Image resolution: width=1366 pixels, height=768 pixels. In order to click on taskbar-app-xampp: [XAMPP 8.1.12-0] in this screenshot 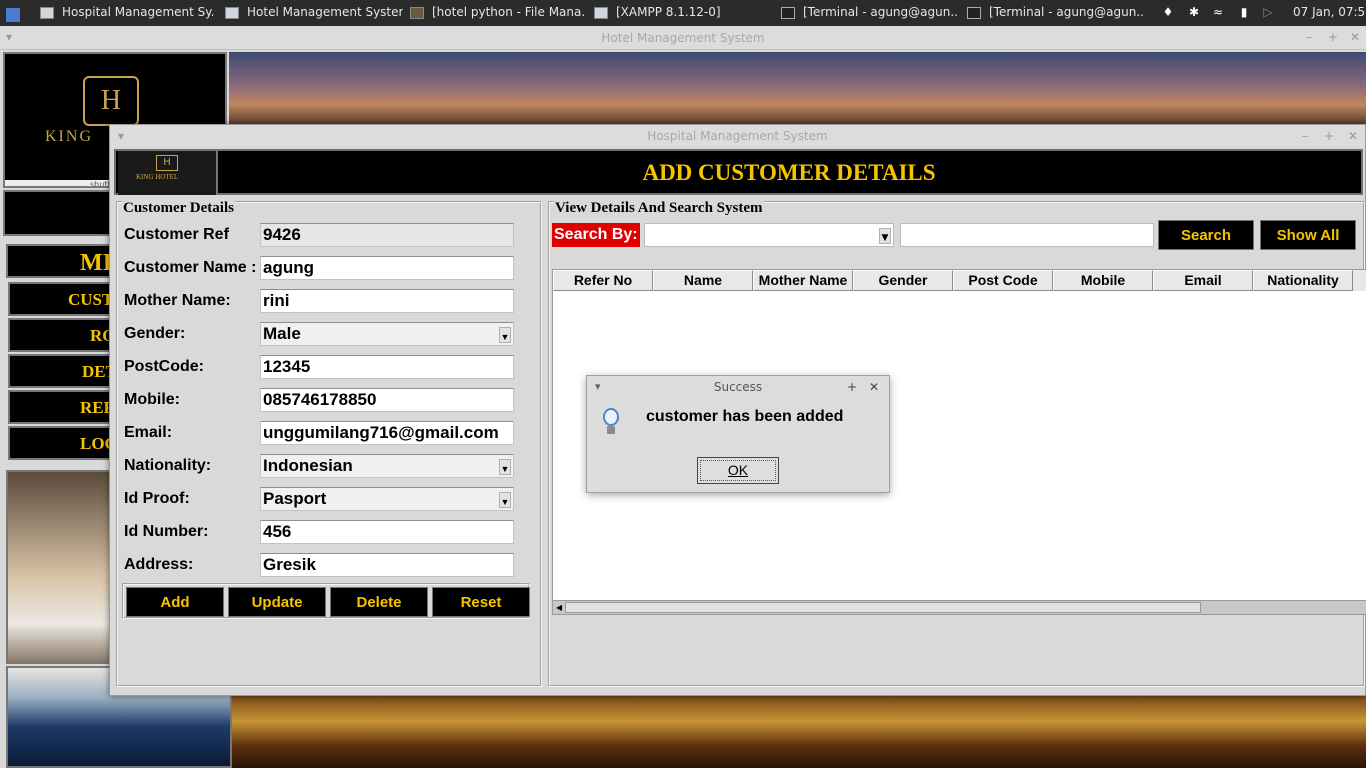, I will do `click(659, 13)`.